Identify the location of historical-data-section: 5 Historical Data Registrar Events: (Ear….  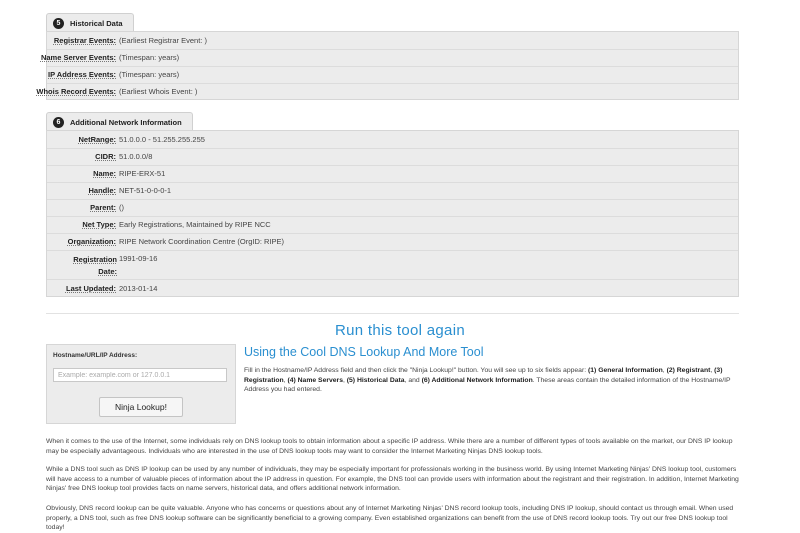
(387, 57).